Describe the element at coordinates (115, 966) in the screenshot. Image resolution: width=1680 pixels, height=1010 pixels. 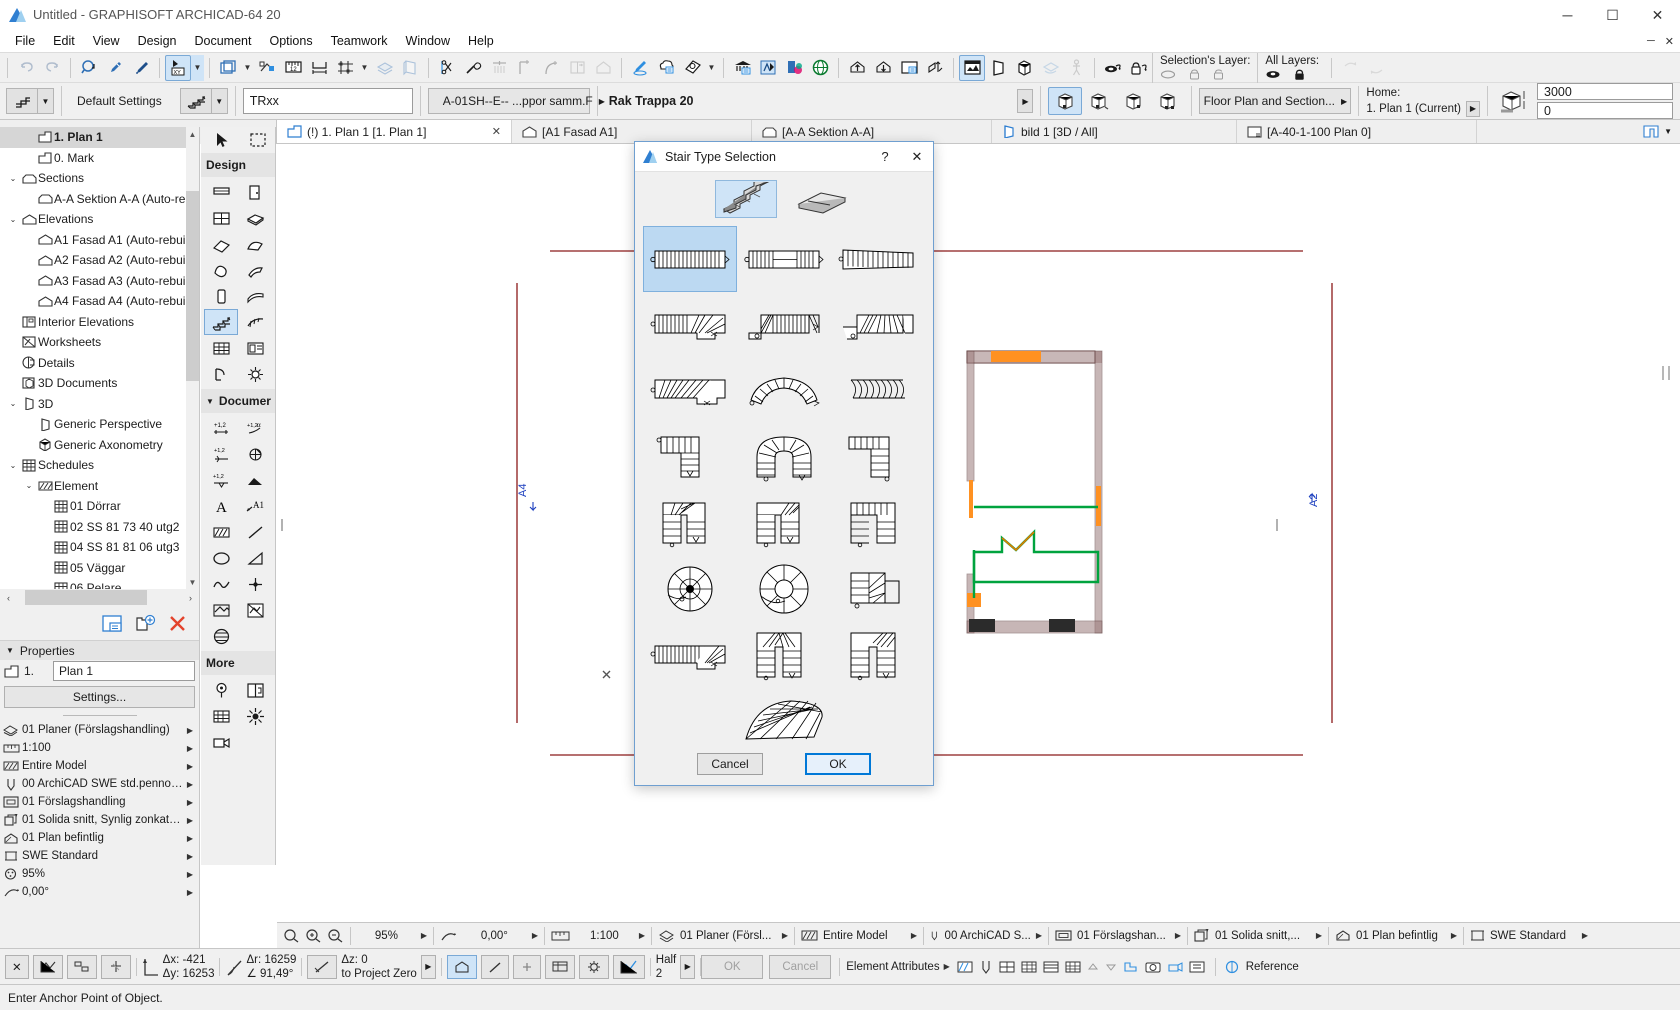
I see `tracker-guide-button` at that location.